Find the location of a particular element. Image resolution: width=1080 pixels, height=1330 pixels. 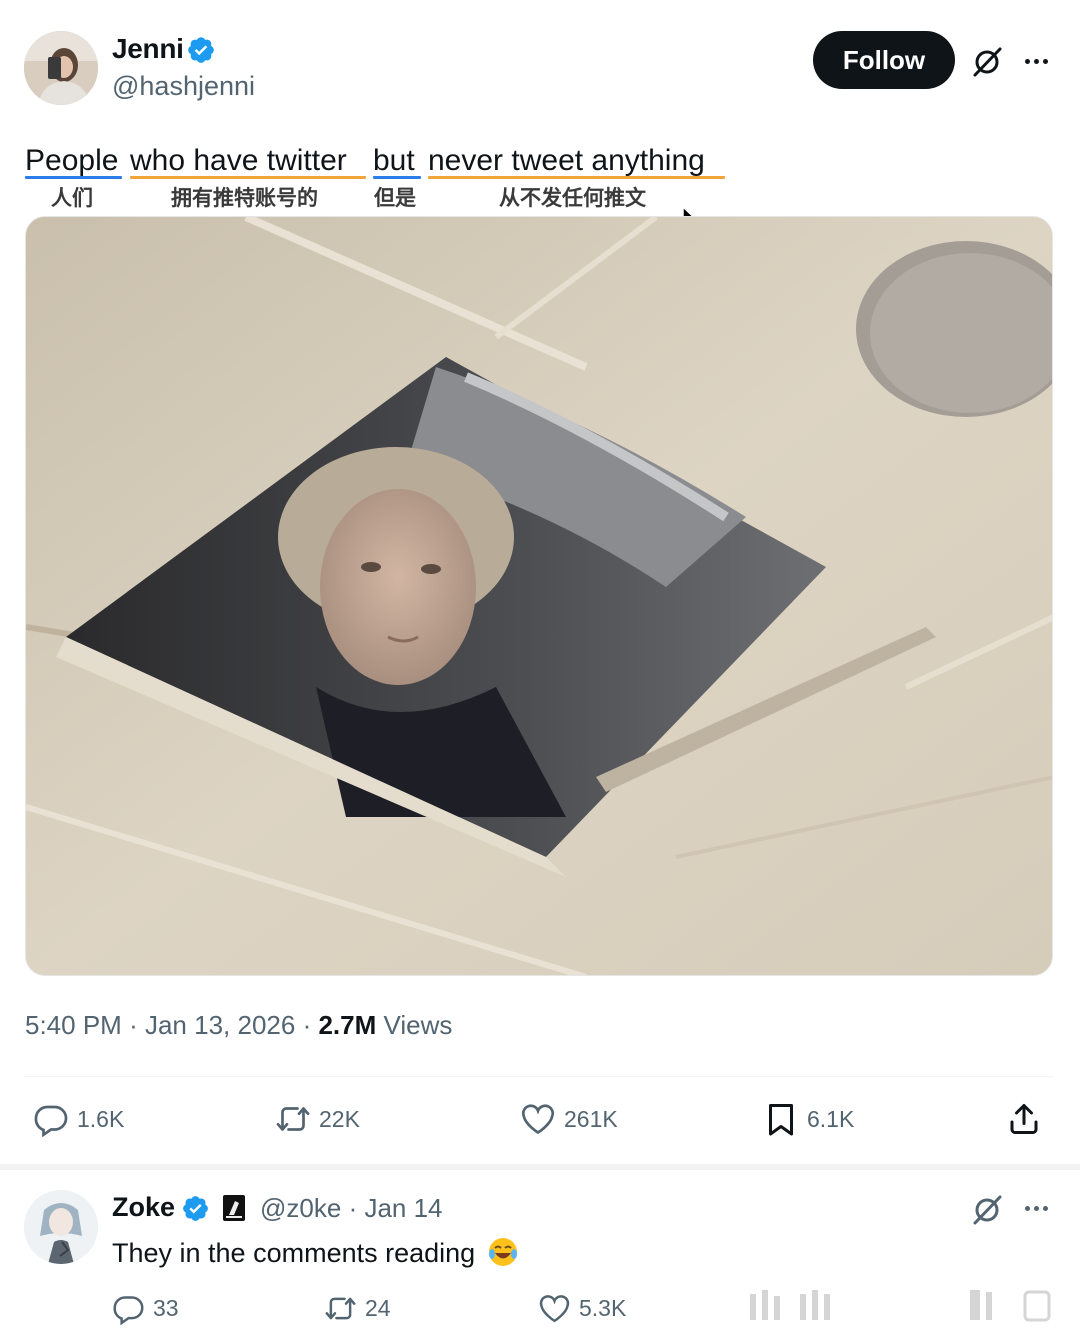

like-button: 261K is located at coordinates (569, 1119).